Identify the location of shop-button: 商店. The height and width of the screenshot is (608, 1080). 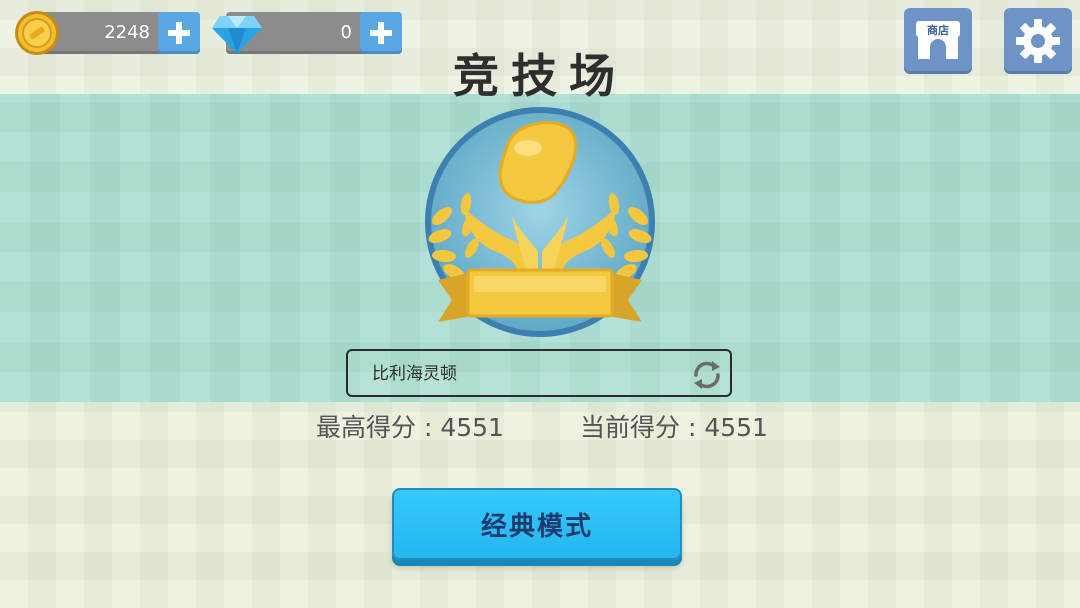
(938, 41).